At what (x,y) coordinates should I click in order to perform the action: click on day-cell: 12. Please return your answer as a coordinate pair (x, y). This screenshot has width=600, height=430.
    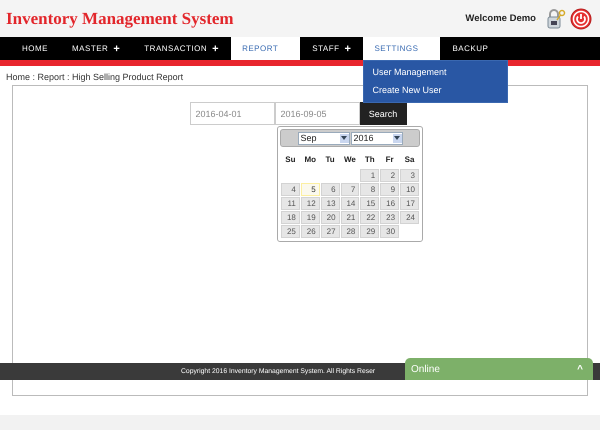
    Looking at the image, I should click on (310, 203).